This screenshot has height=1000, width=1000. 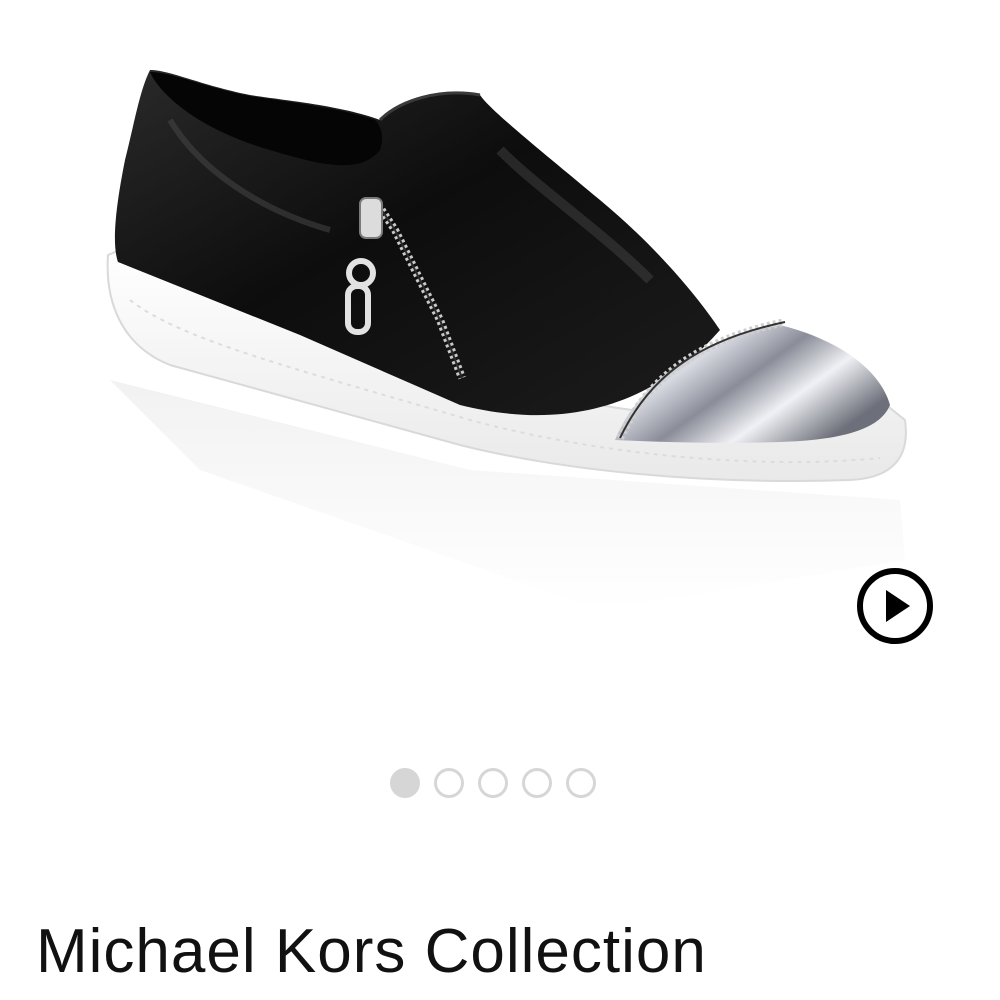 I want to click on image-pagination, so click(x=493, y=787).